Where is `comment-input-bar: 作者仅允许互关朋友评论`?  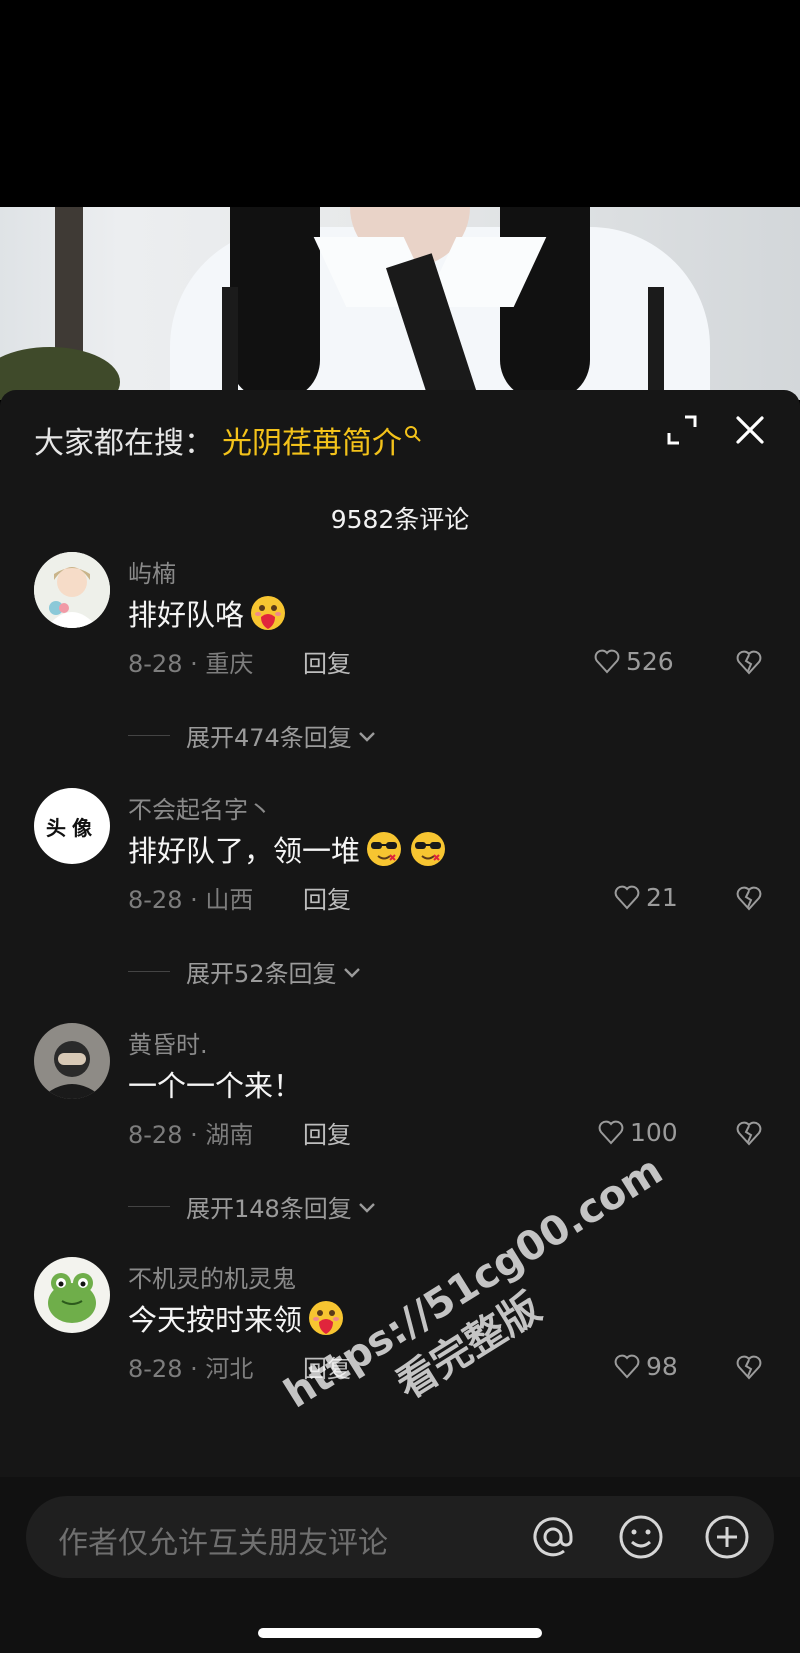
comment-input-bar: 作者仅允许互关朋友评论 is located at coordinates (400, 1565).